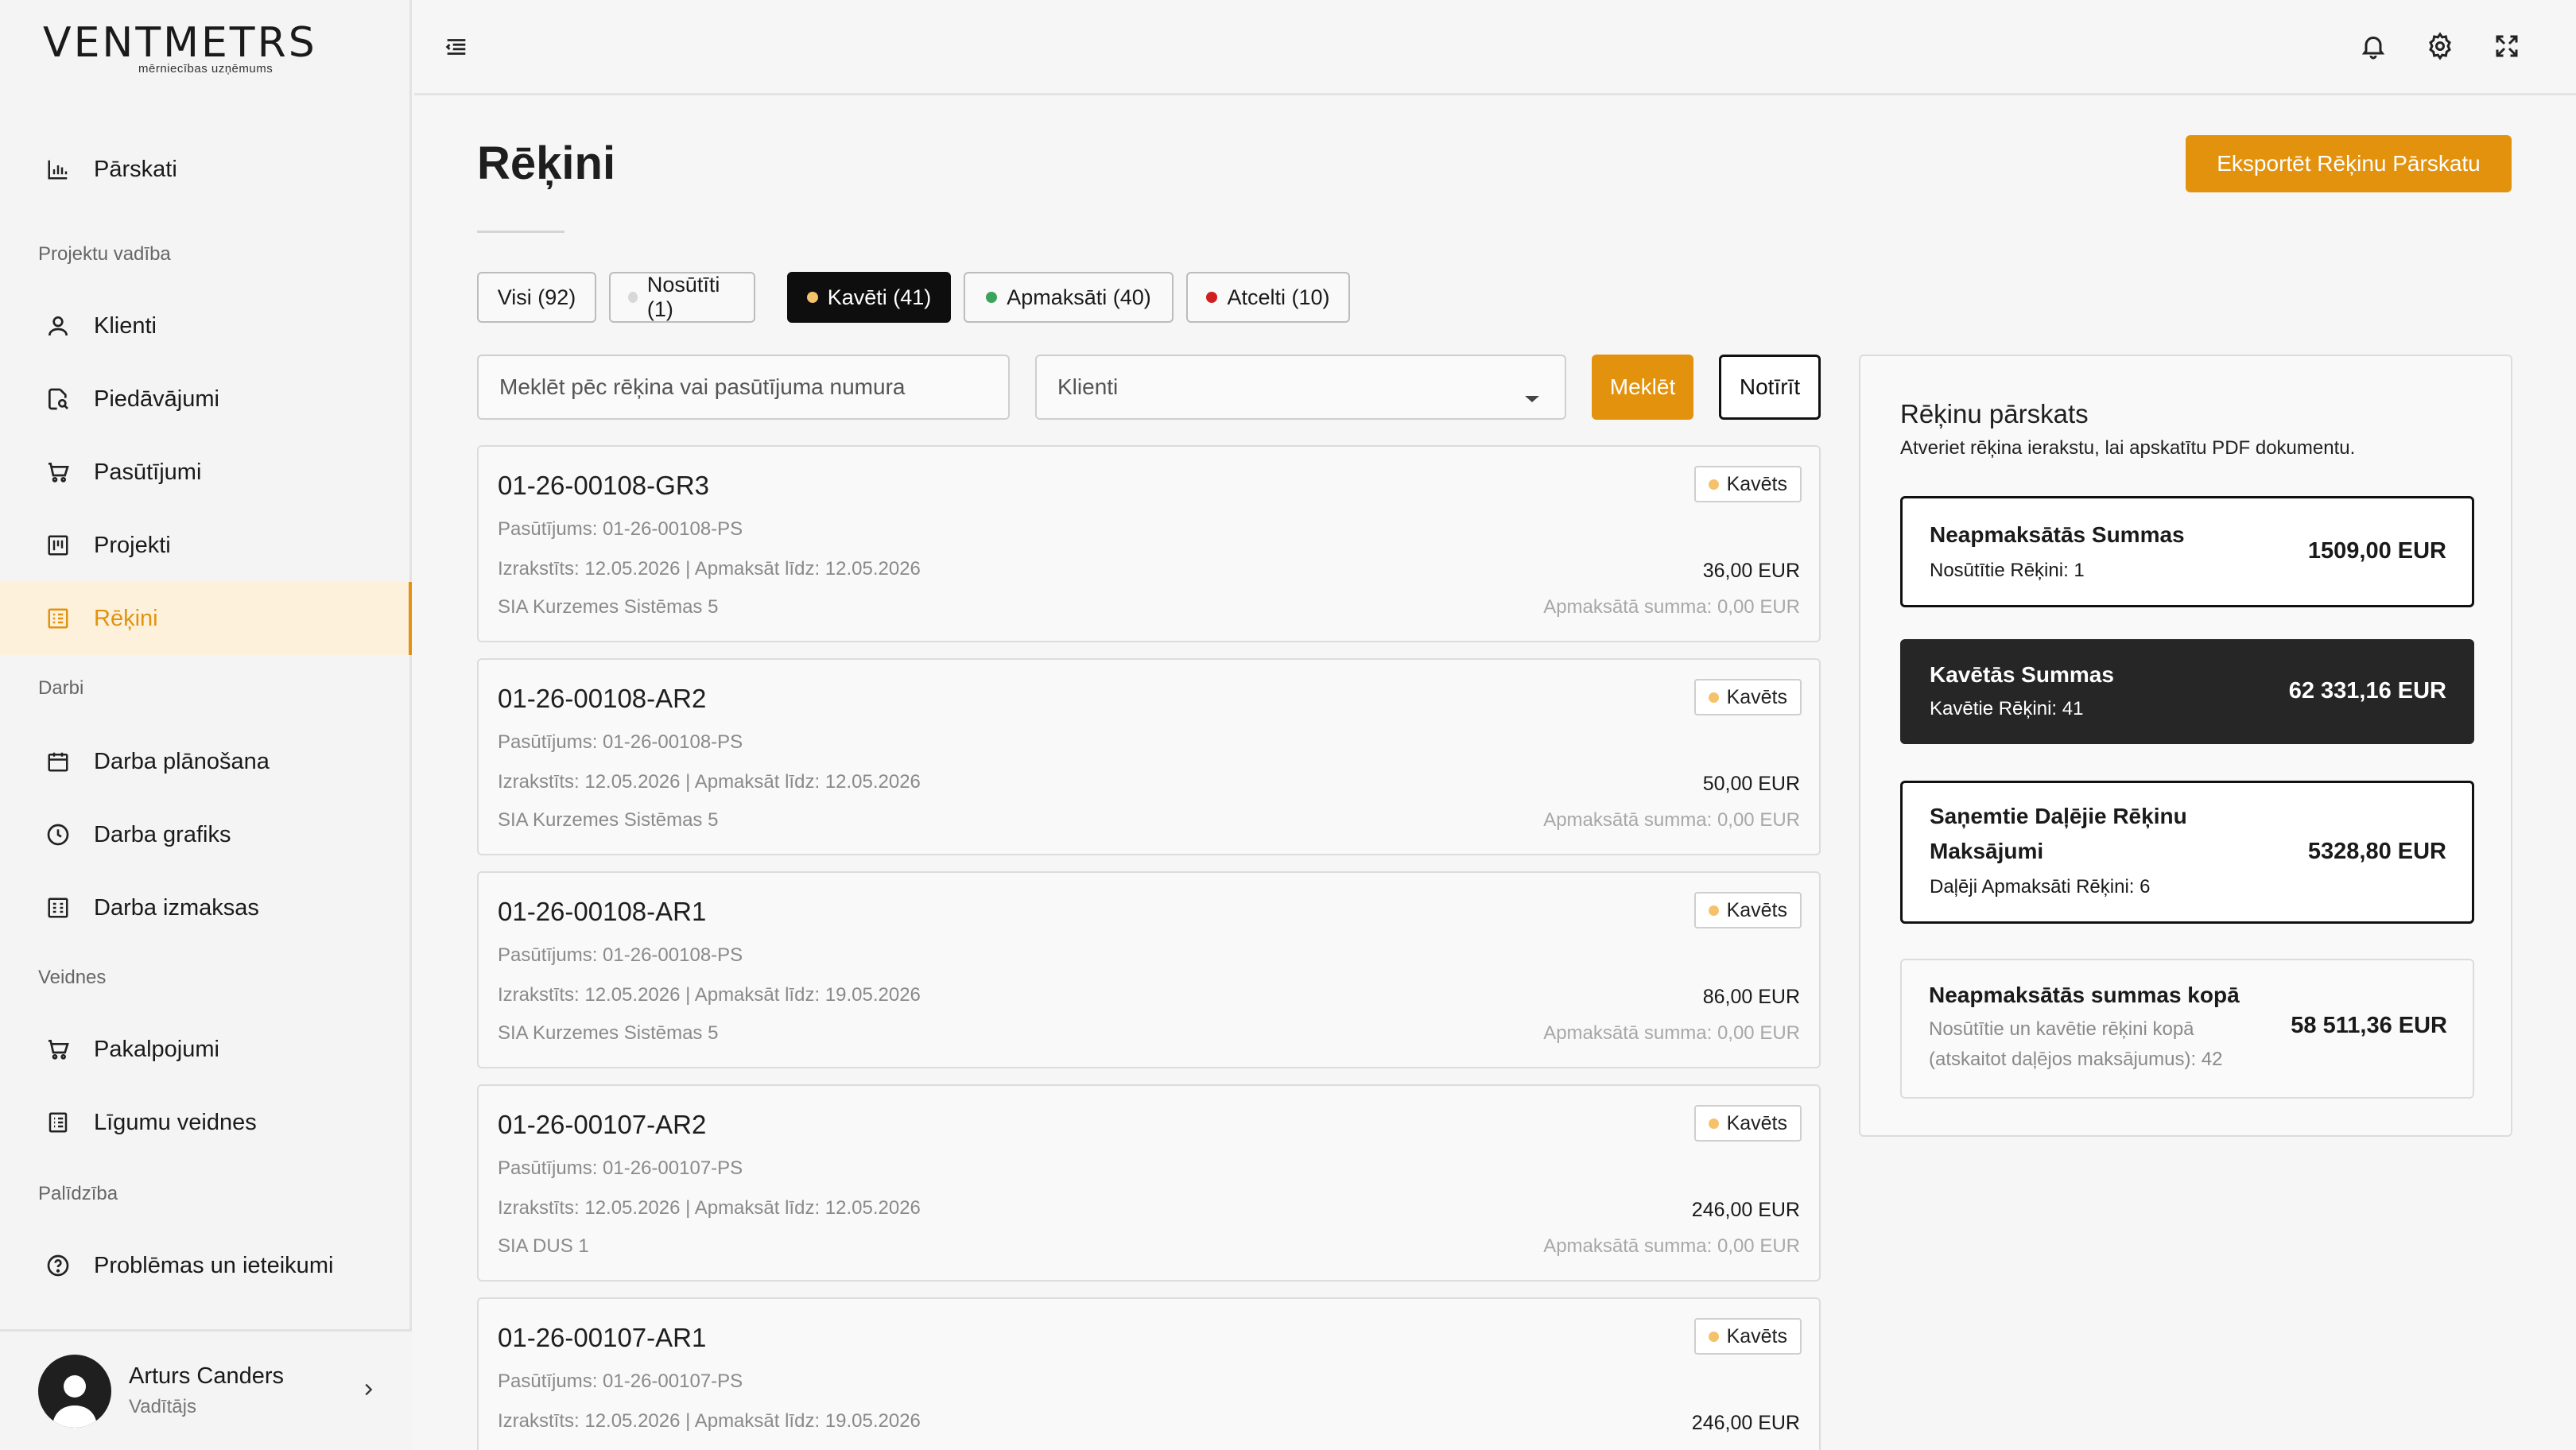  Describe the element at coordinates (2376, 851) in the screenshot. I see `card-value: 5328,80 EUR` at that location.